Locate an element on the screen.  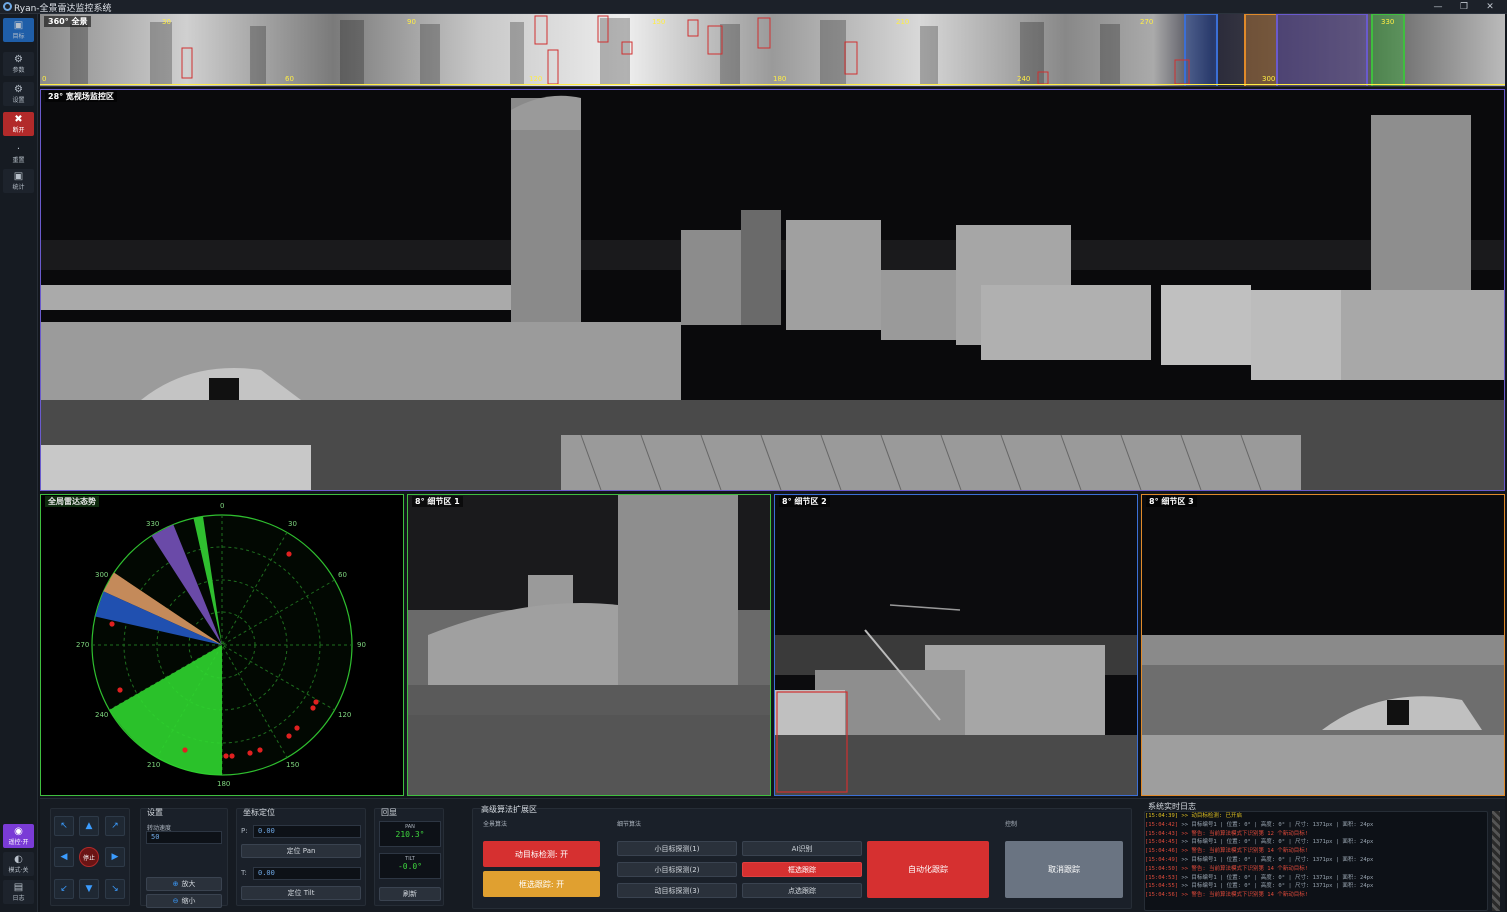
zoom-out-button: ⊖ 缩小 is located at coordinates (184, 901).